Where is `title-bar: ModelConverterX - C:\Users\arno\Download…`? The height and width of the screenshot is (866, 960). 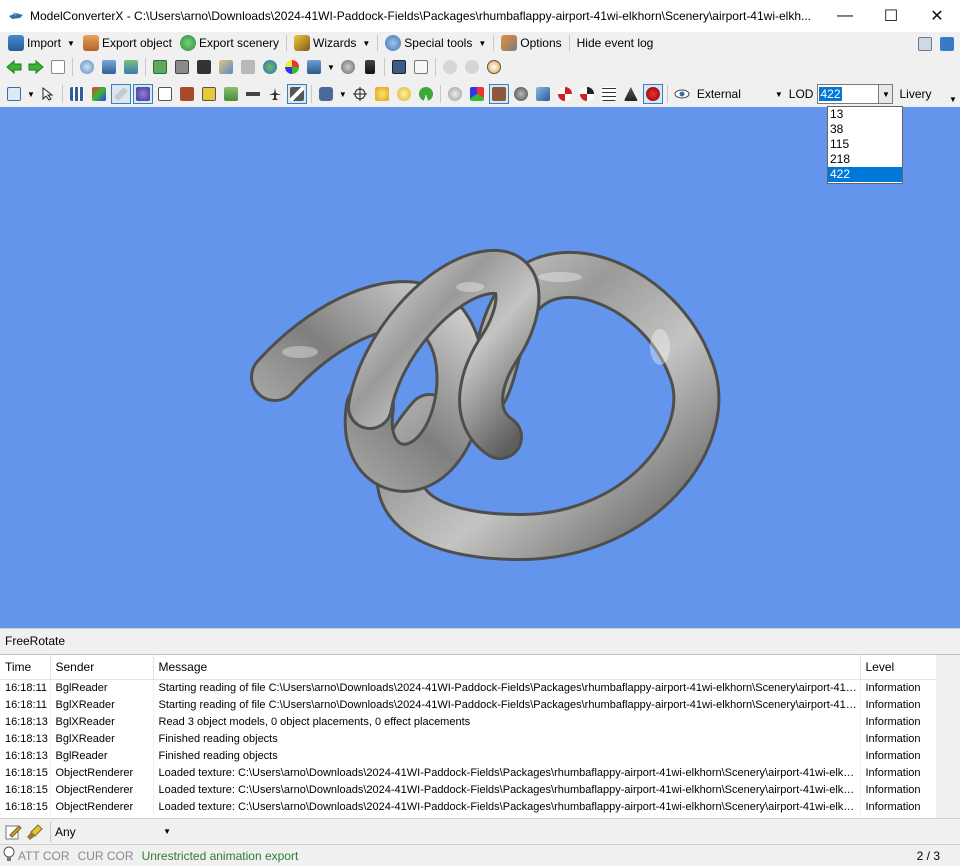
title-bar: ModelConverterX - C:\Users\arno\Download… is located at coordinates (480, 16).